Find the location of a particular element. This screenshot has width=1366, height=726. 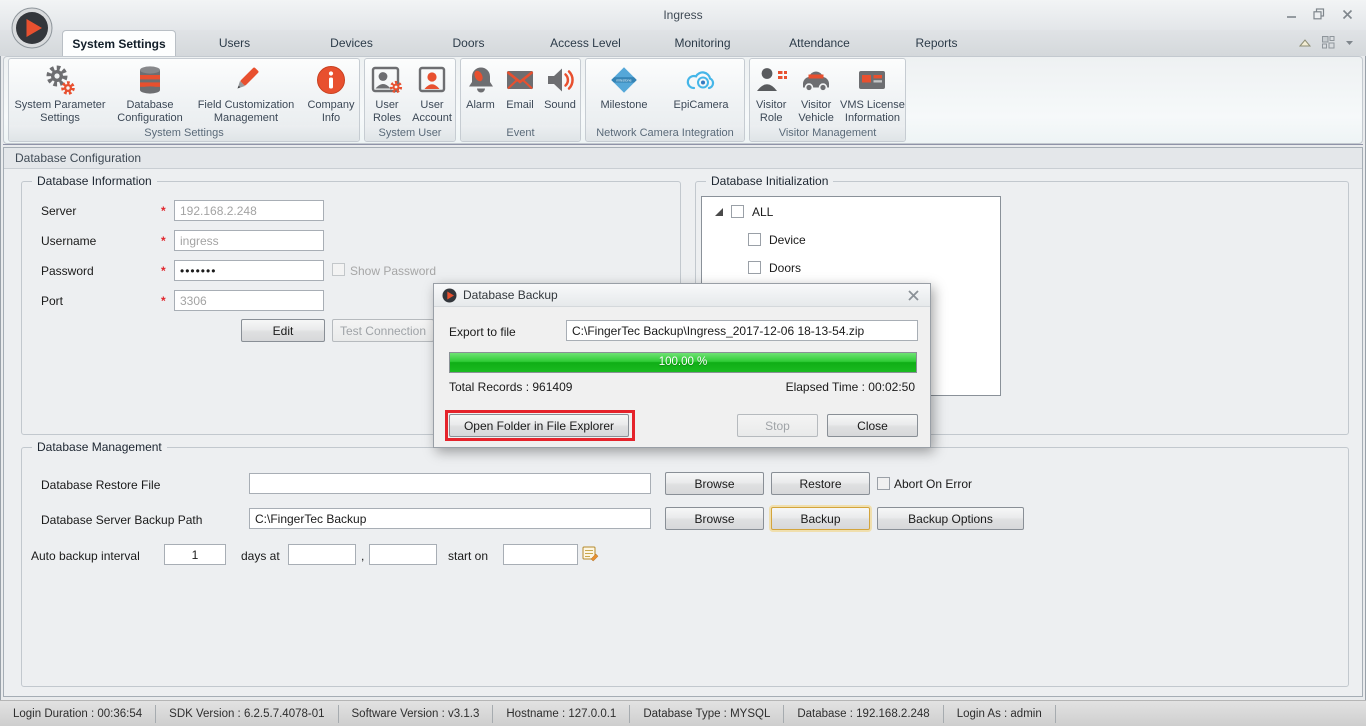

window-title: Ingress is located at coordinates (683, 15).